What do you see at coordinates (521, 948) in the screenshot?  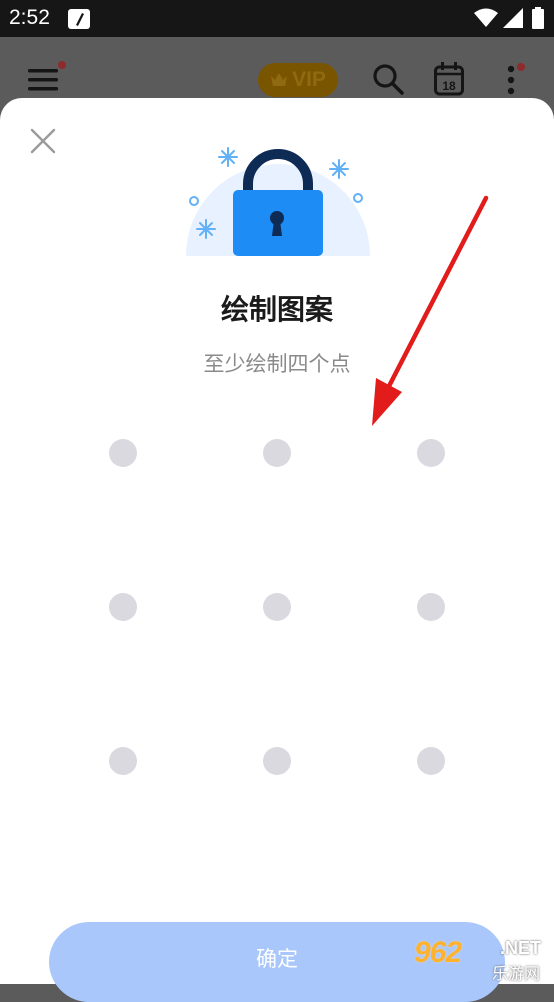 I see `watermark-net: .NET` at bounding box center [521, 948].